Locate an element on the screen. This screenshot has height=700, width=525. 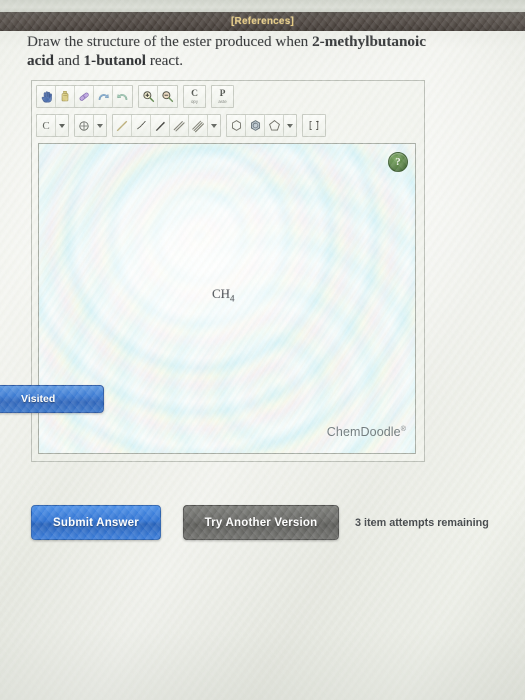
help-glyph: ? is located at coordinates (398, 162).